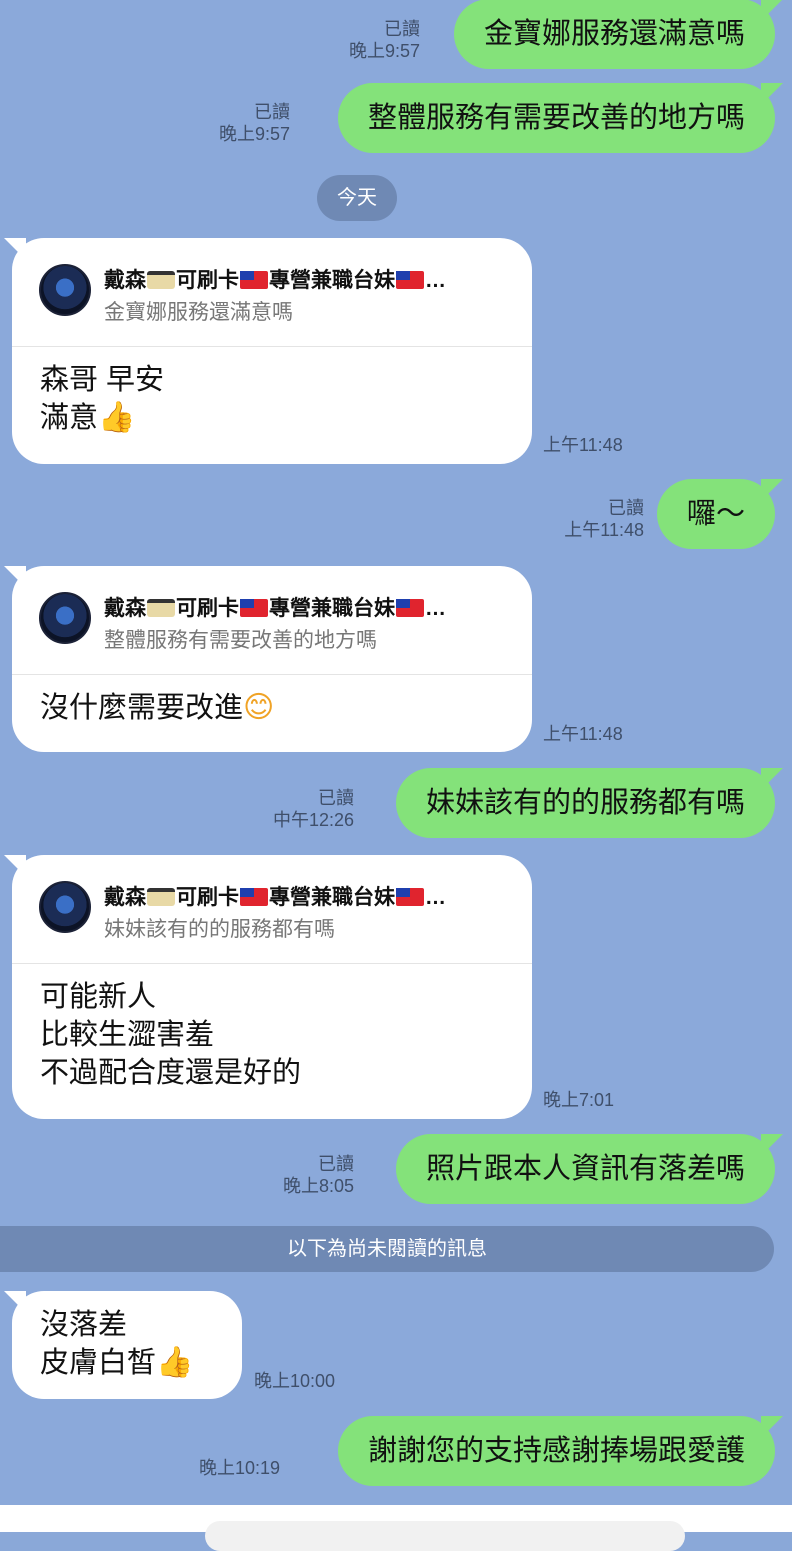  I want to click on message-line: 皮膚白皙👍, so click(141, 1363).